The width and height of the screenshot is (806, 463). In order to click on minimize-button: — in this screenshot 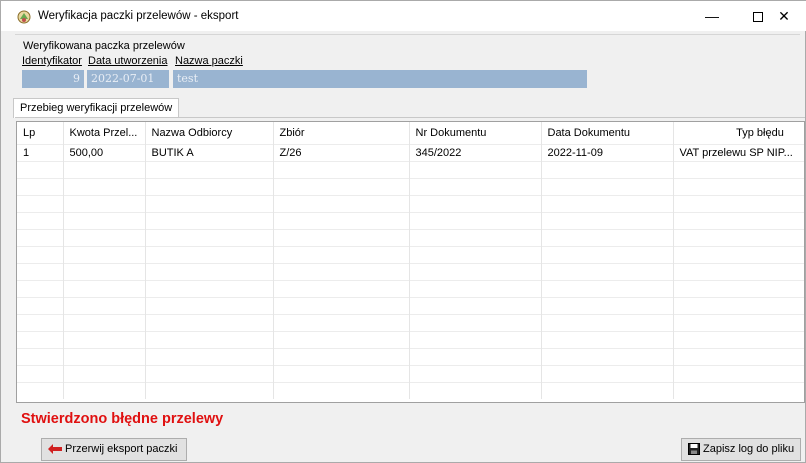, I will do `click(712, 16)`.